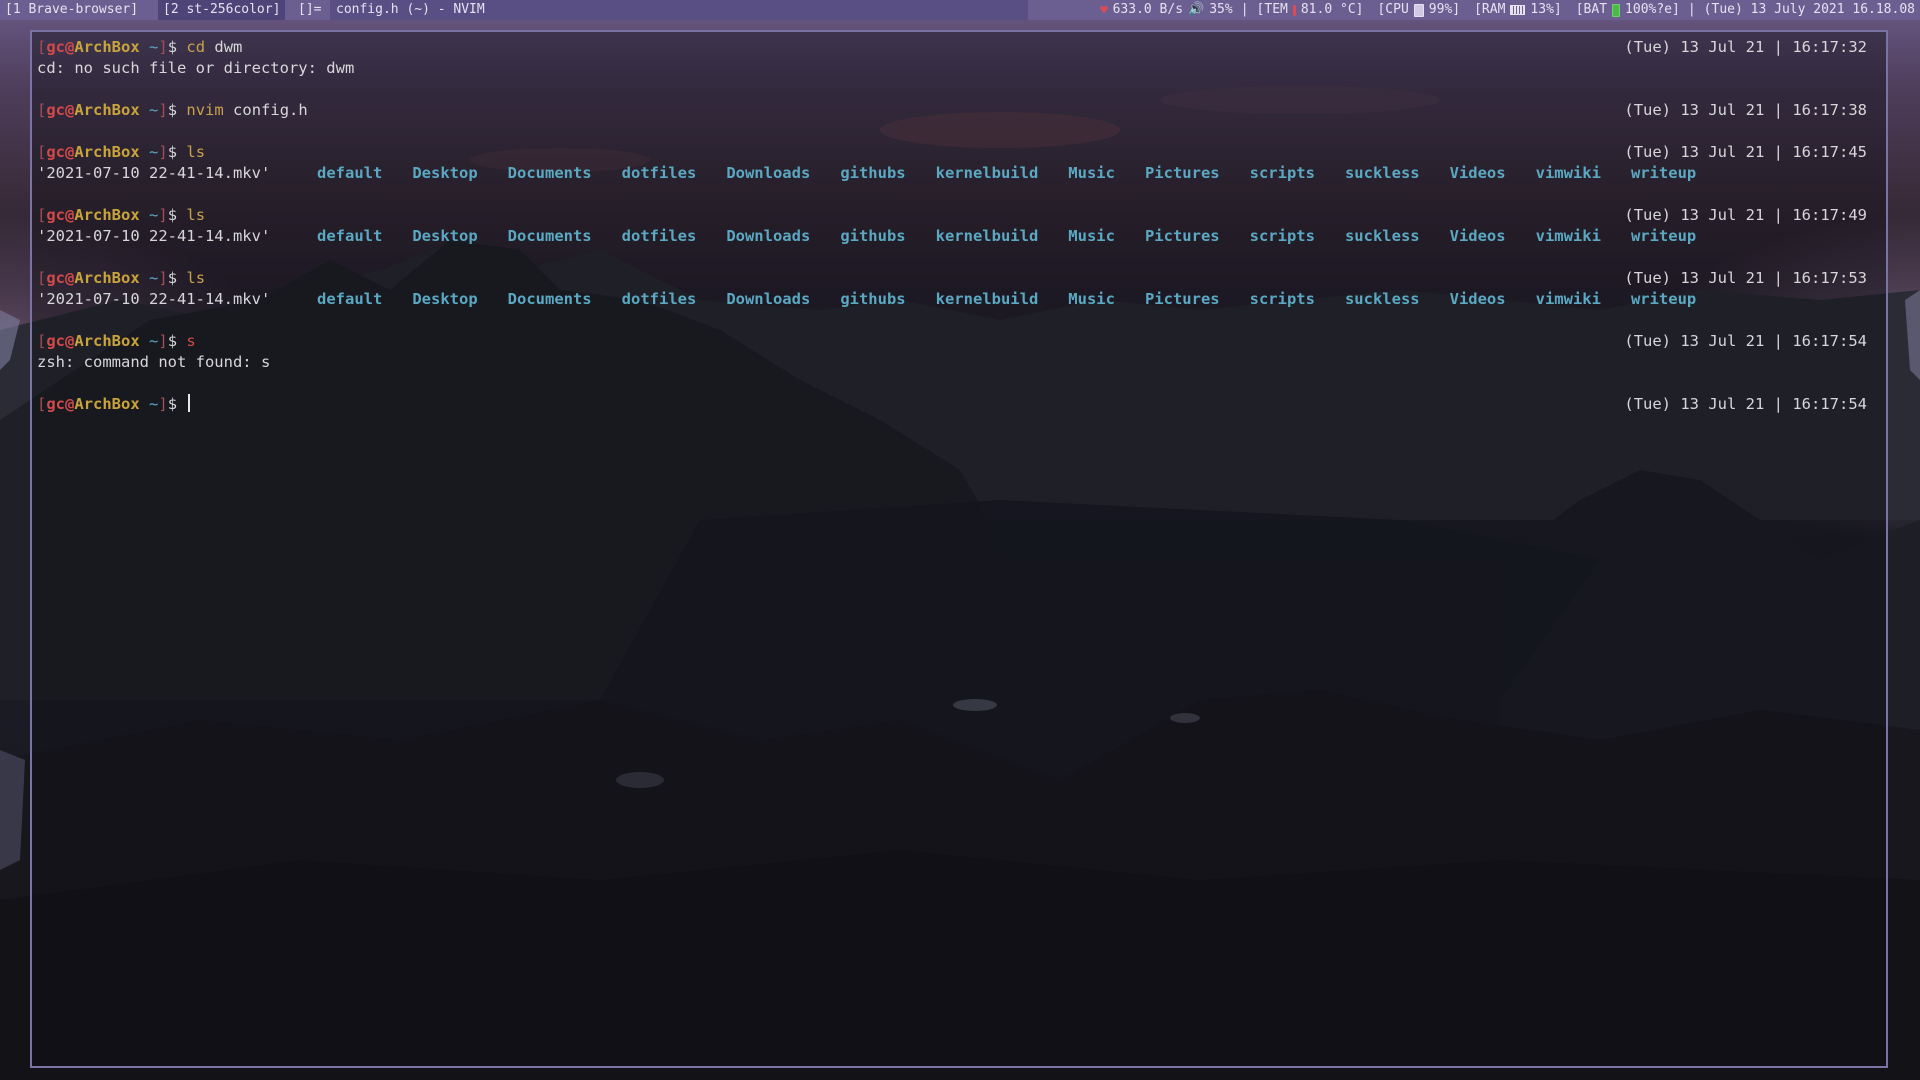 This screenshot has width=1920, height=1080. I want to click on network-speed: 633.0 B/s, so click(1148, 9).